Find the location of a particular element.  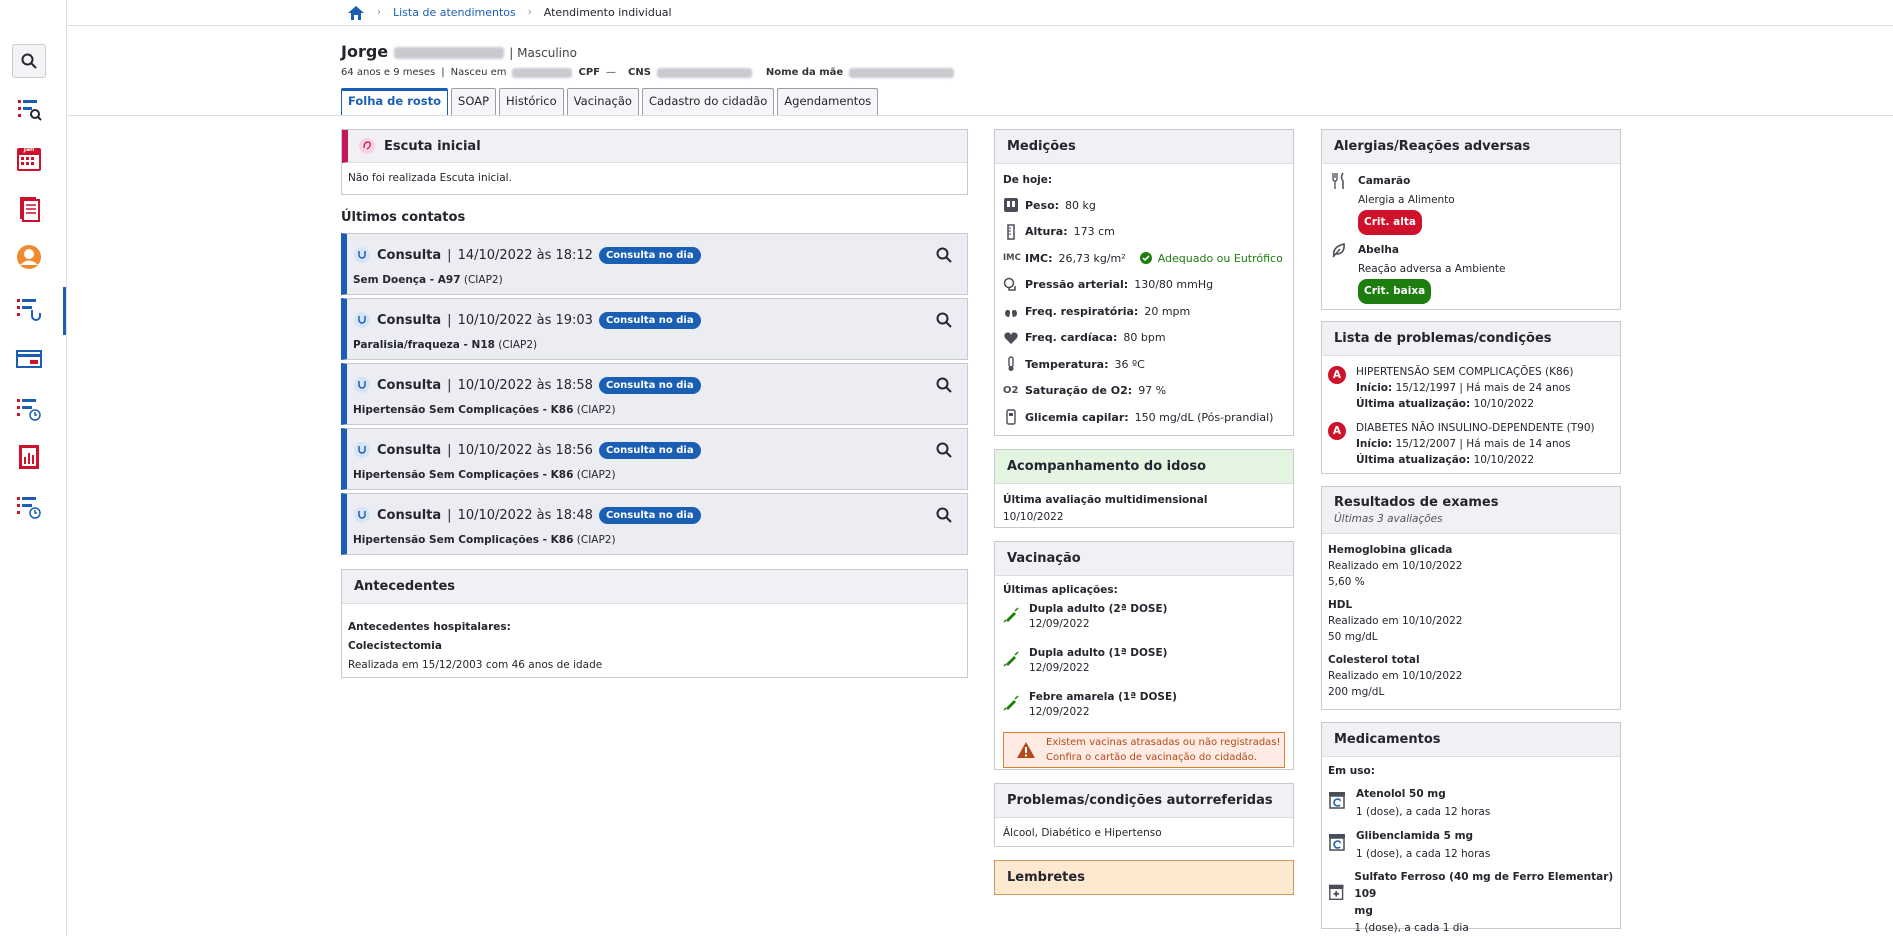

lembretes-panel: Lembretes is located at coordinates (1144, 877).